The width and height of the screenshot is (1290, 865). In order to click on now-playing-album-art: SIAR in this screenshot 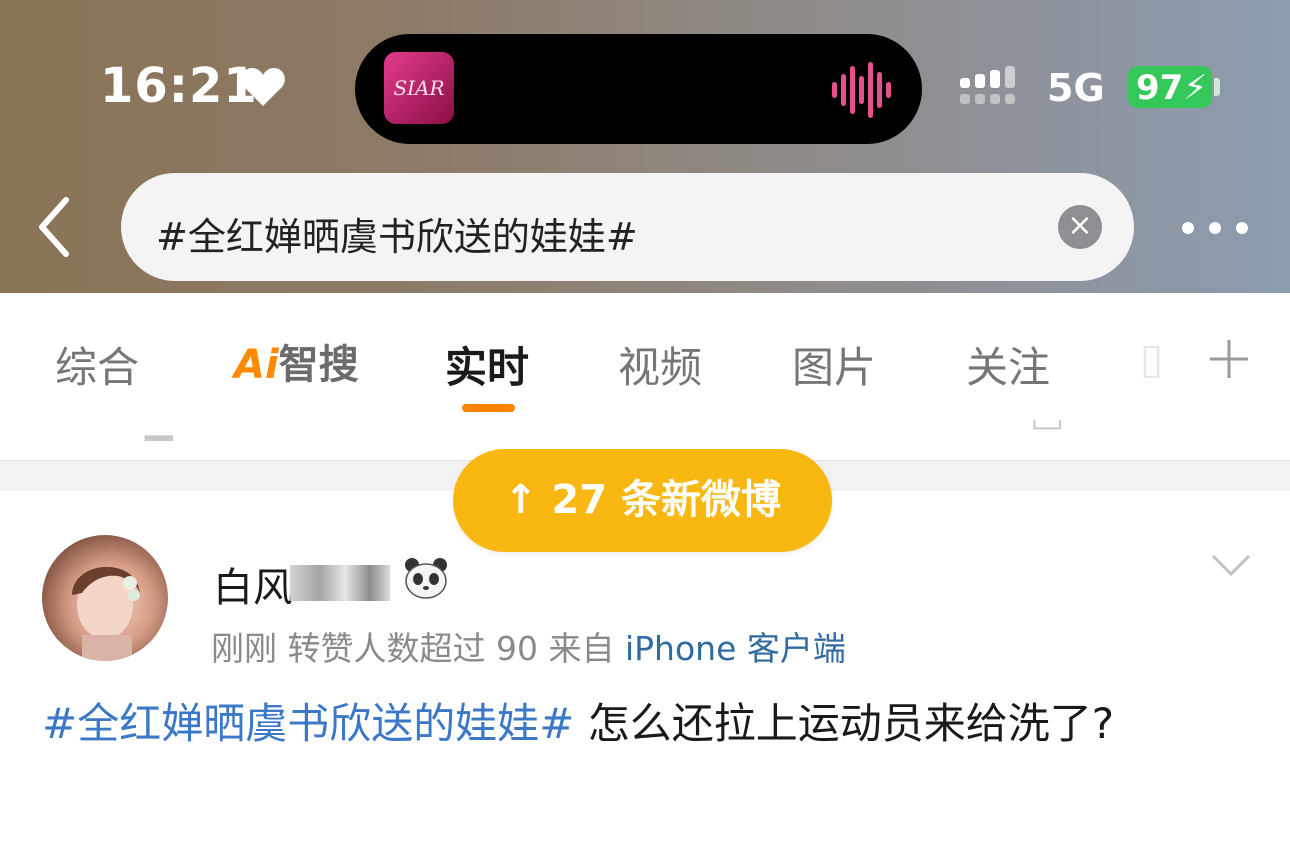, I will do `click(419, 88)`.